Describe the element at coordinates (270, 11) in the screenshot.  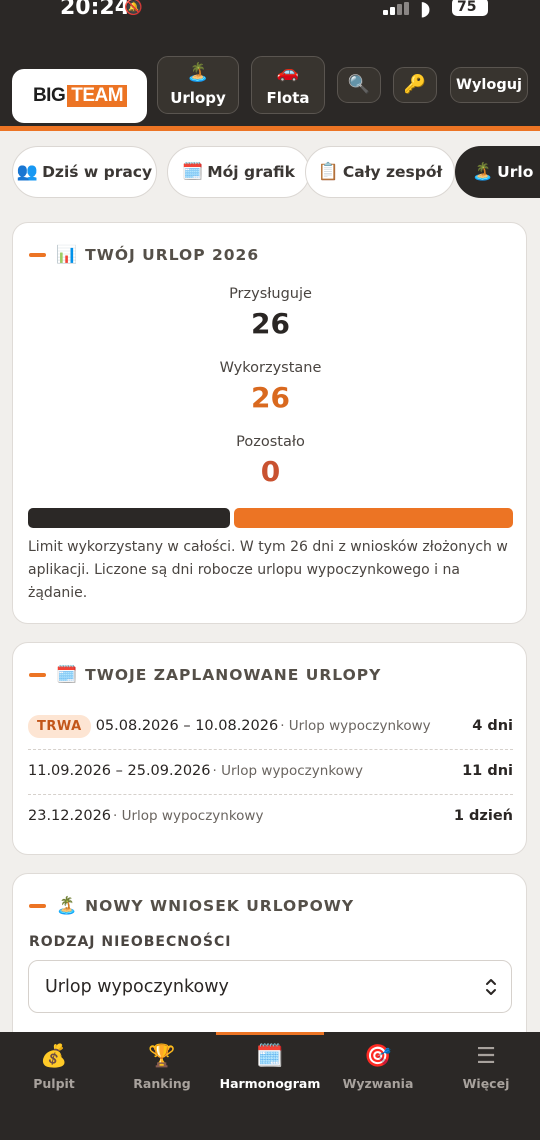
I see `status-bar: 20:24 🔕 ◗ 75` at that location.